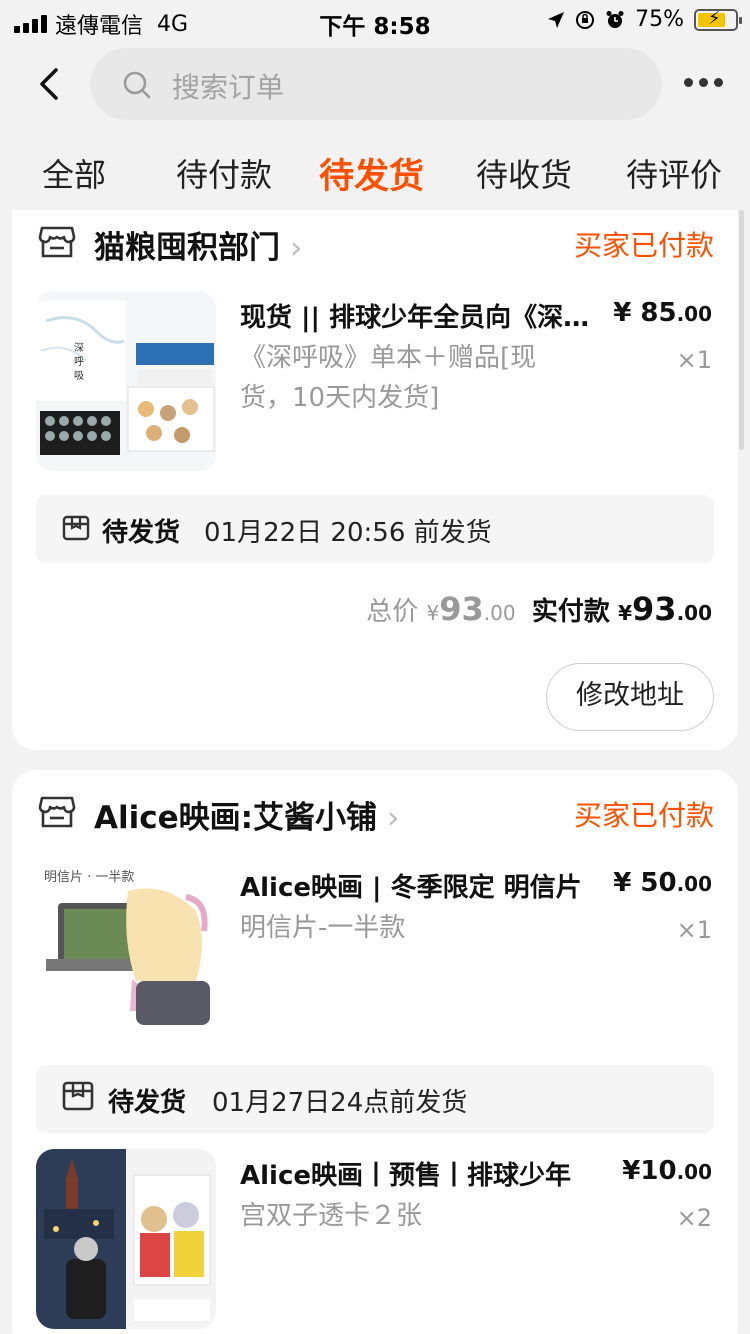 The height and width of the screenshot is (1334, 750). What do you see at coordinates (703, 82) in the screenshot?
I see `more-options-icon` at bounding box center [703, 82].